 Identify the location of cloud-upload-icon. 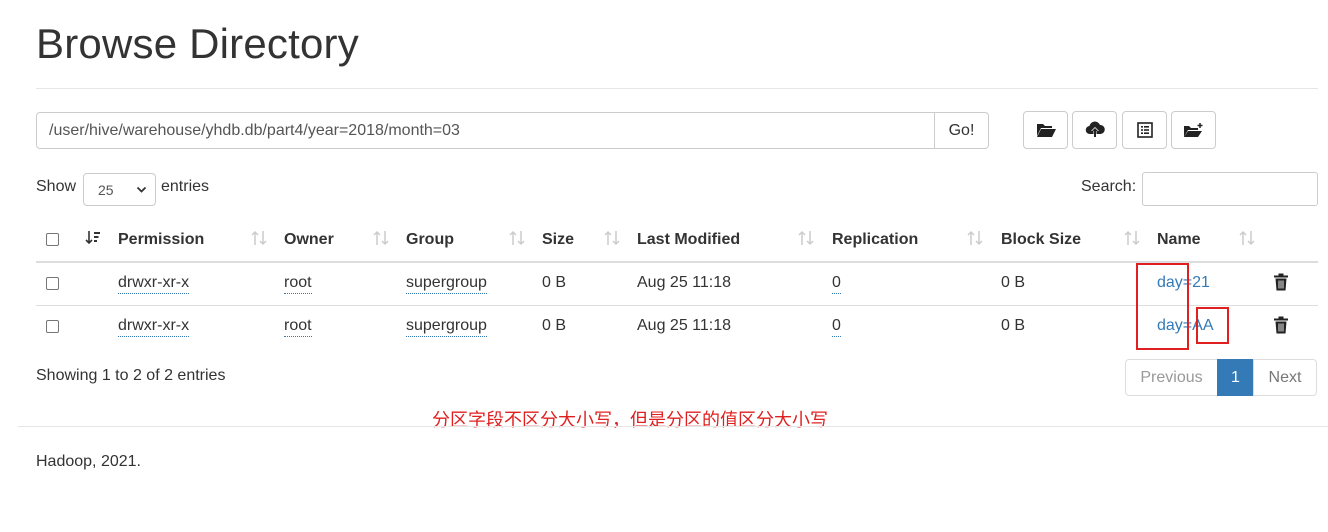
(1095, 129).